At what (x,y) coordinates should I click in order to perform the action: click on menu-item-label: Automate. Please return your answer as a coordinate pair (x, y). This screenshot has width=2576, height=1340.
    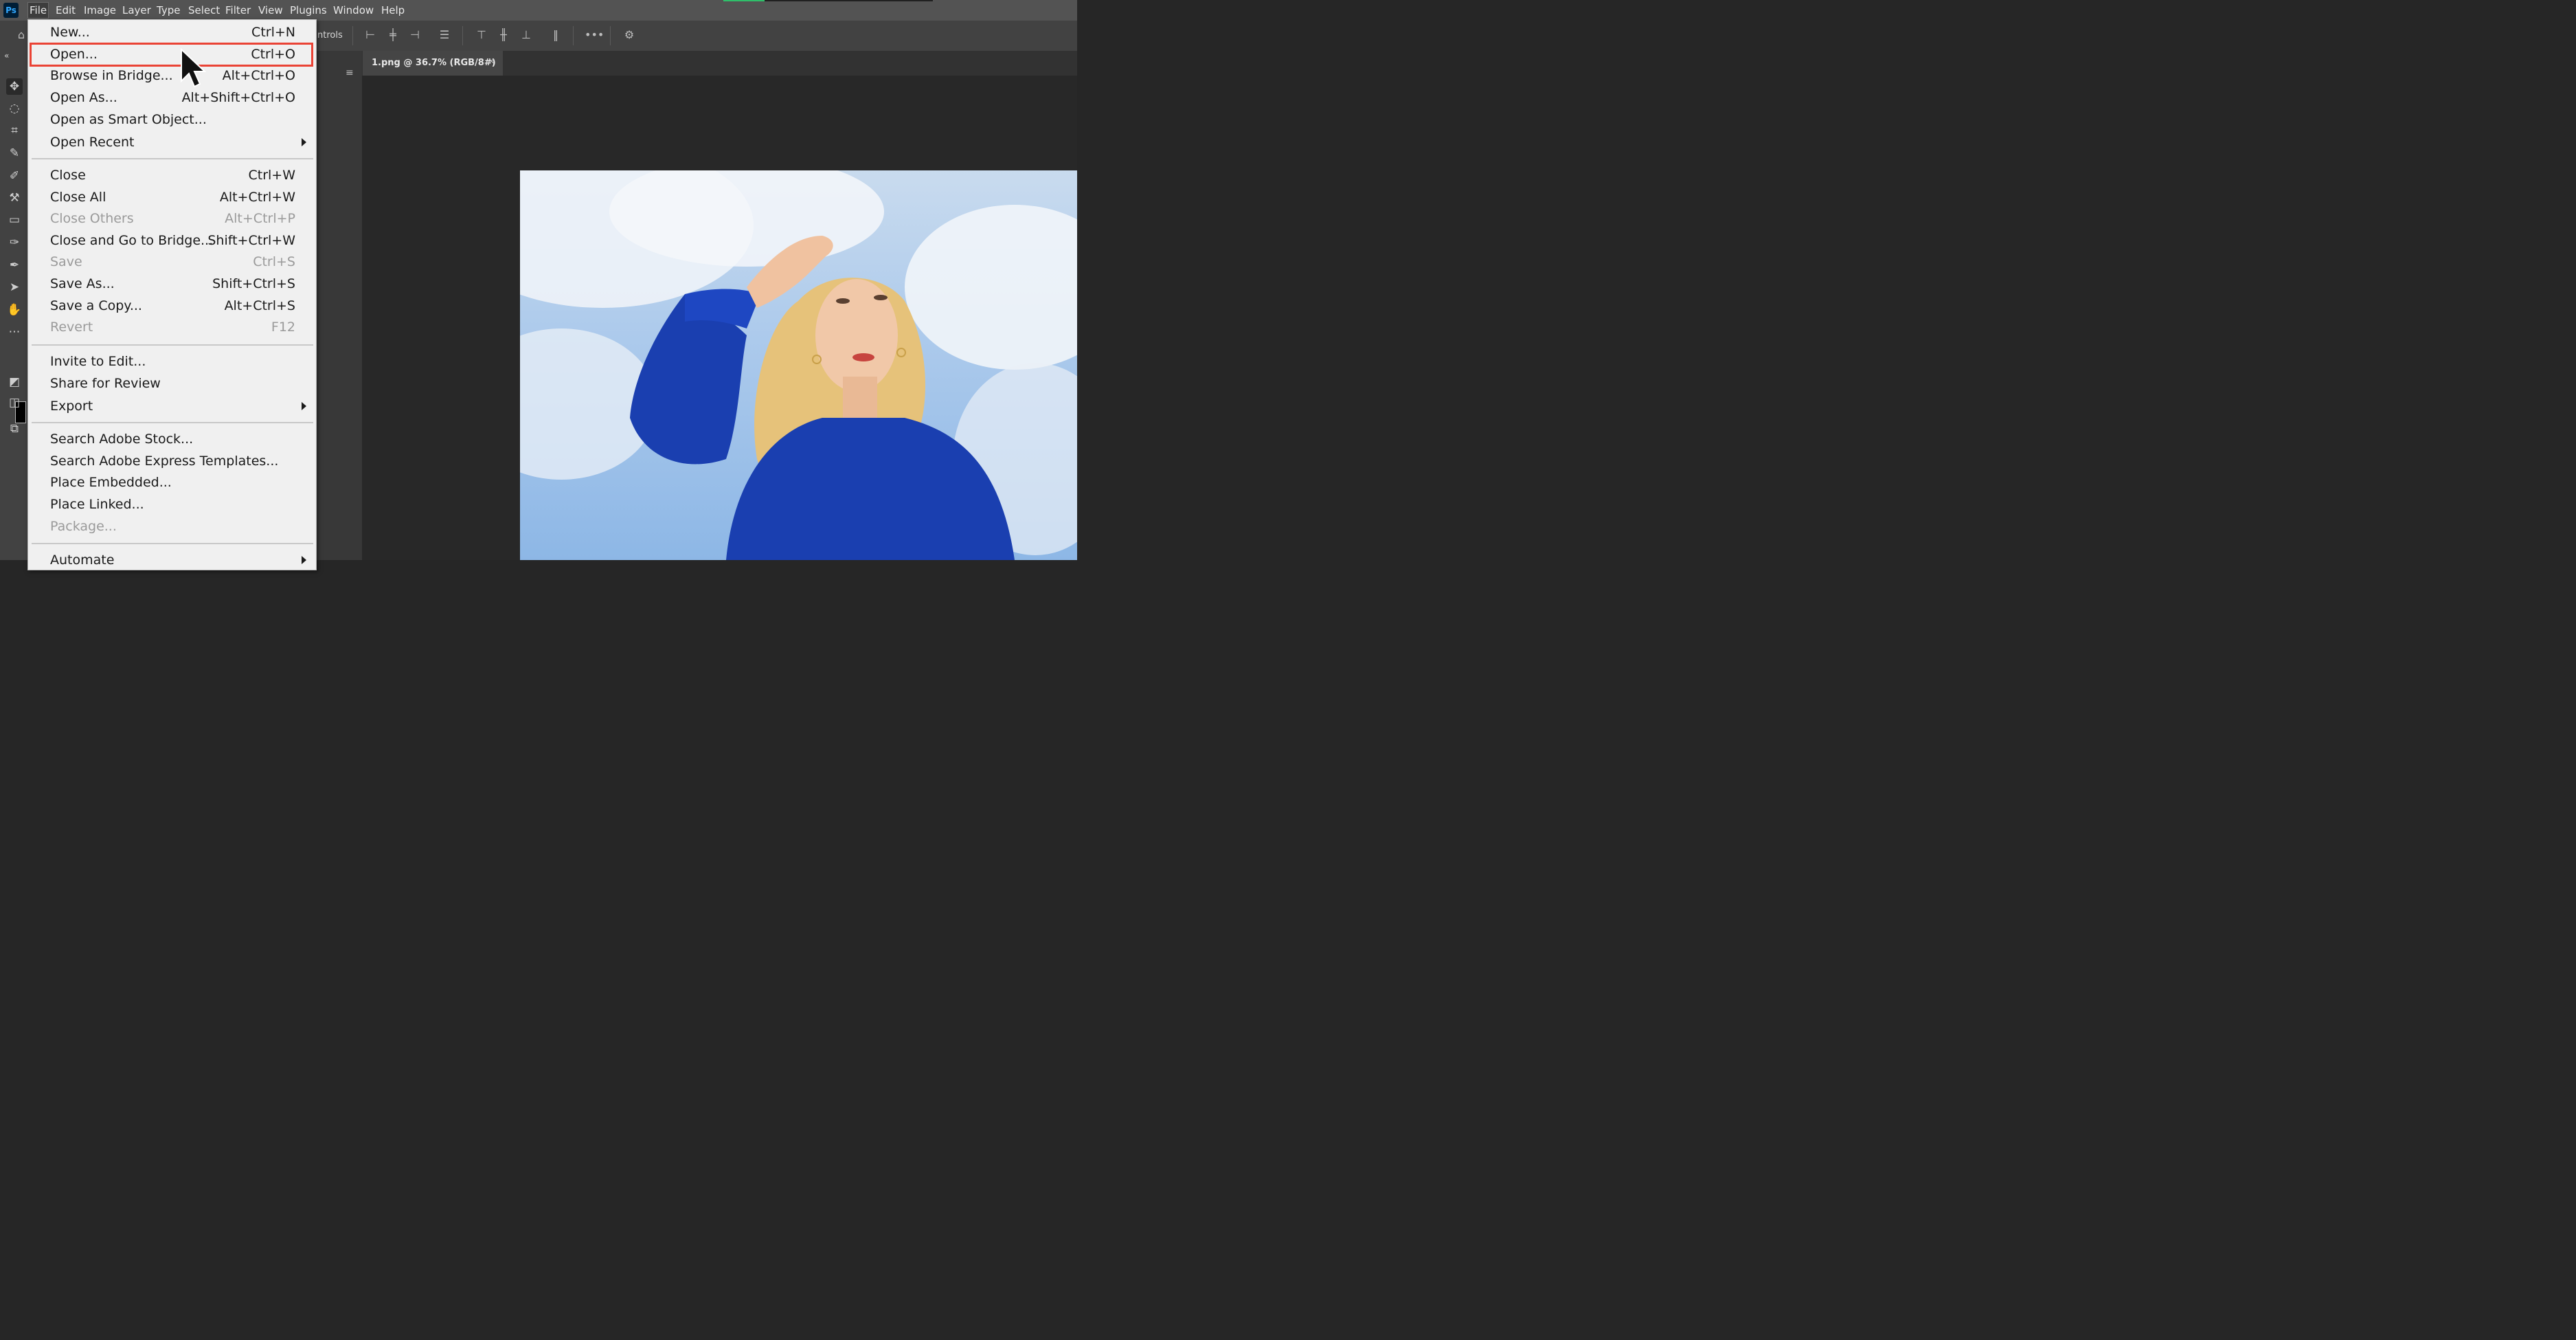
    Looking at the image, I should click on (82, 560).